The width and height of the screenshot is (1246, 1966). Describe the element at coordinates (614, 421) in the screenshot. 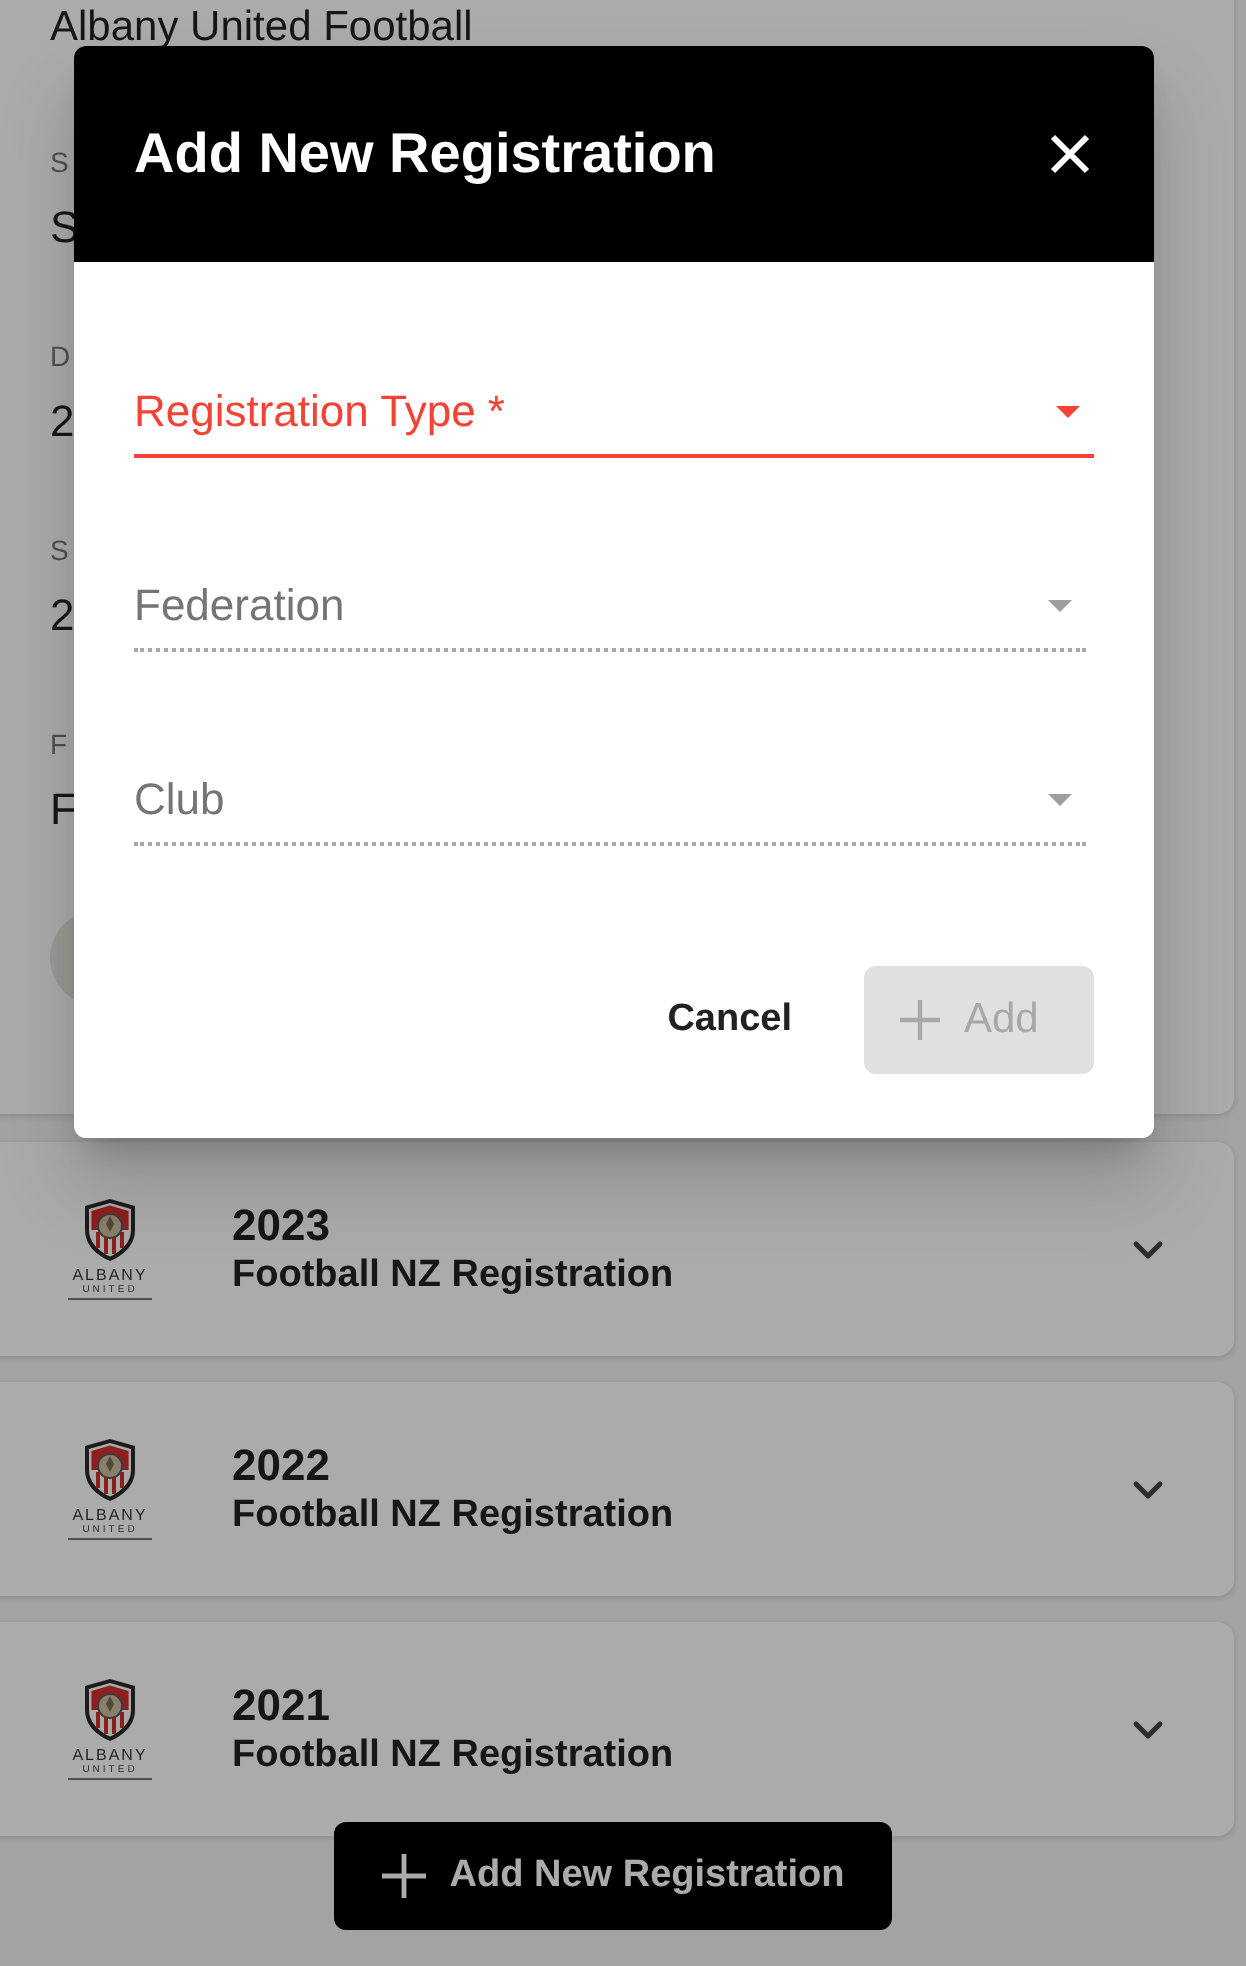

I see `select-field: Registration Type *` at that location.